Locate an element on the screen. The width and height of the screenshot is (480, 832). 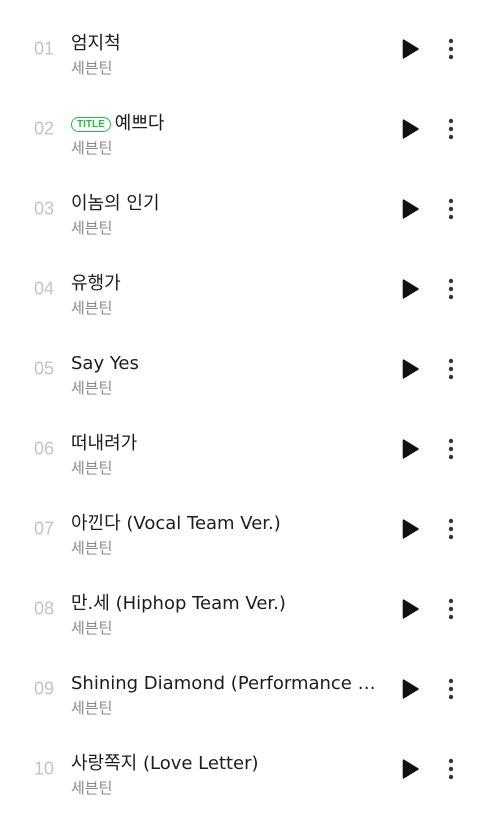
track-number: 05 is located at coordinates (44, 368).